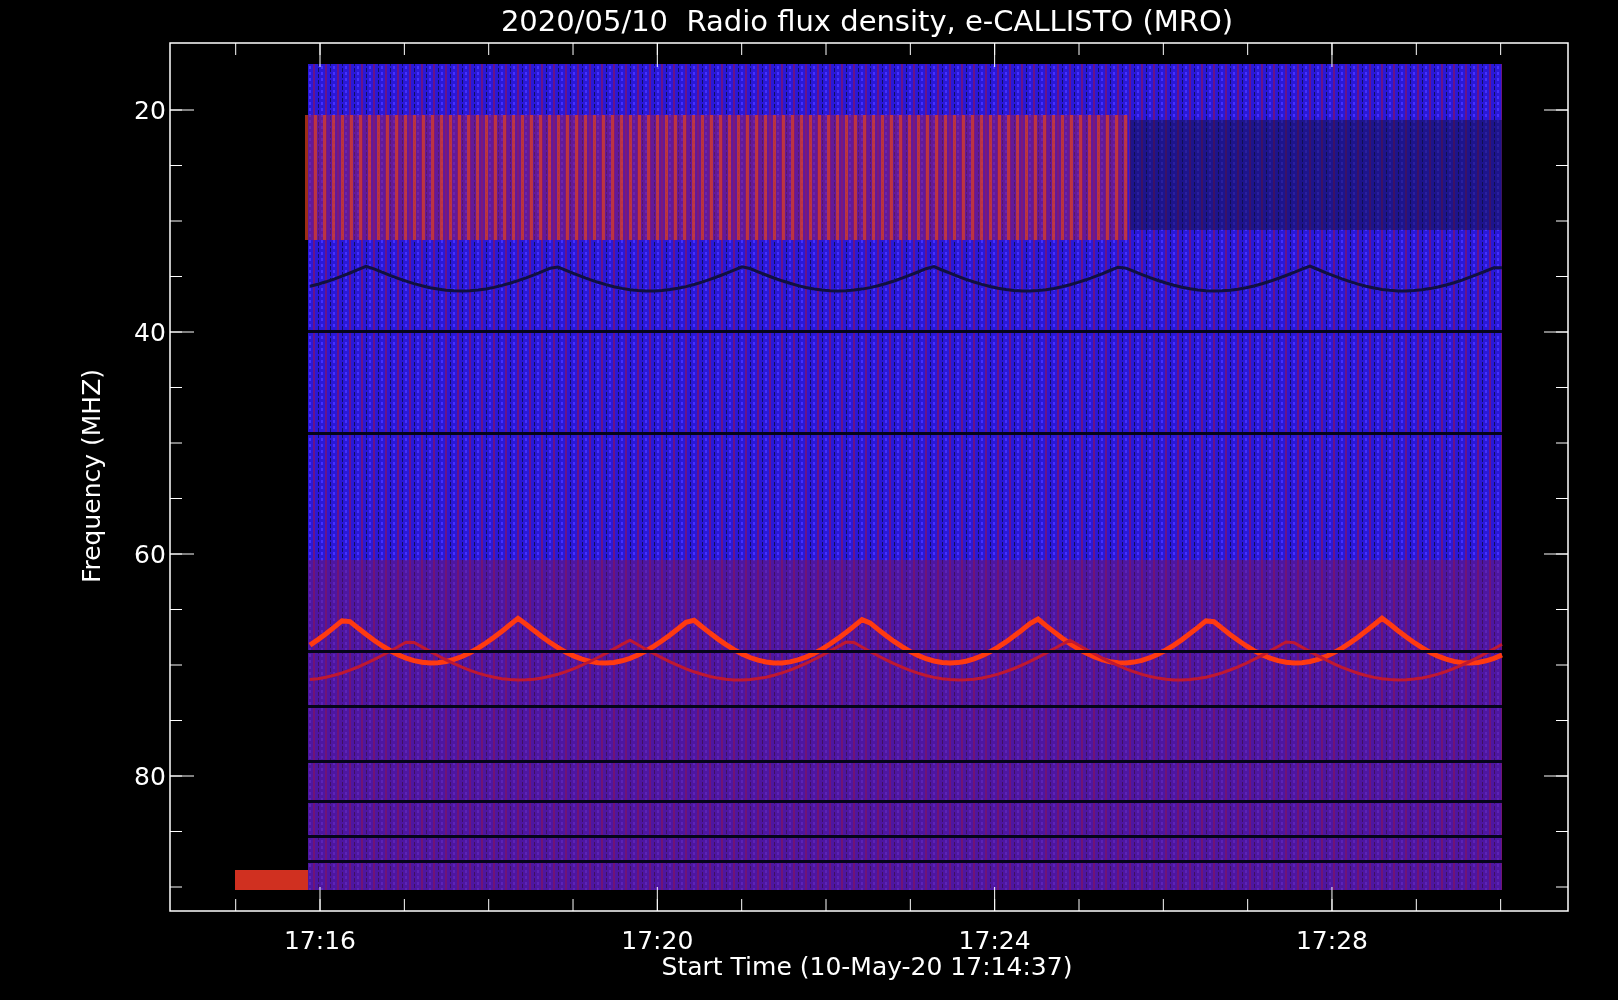 Image resolution: width=1618 pixels, height=1000 pixels. Describe the element at coordinates (320, 940) in the screenshot. I see `axis-tick-label: 17:16` at that location.